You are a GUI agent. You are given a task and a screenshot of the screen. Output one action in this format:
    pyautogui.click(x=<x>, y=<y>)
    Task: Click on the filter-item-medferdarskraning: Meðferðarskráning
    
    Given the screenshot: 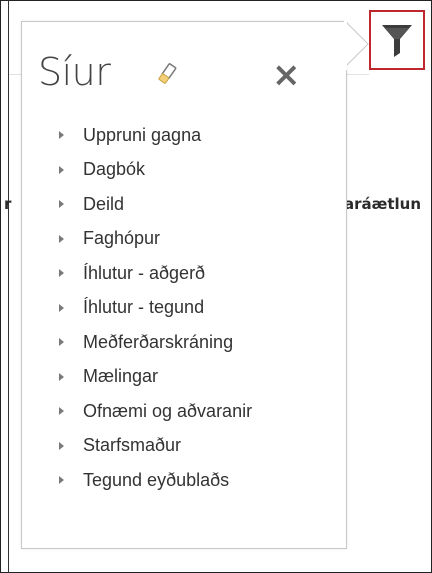 What is the action you would take?
    pyautogui.click(x=155, y=342)
    